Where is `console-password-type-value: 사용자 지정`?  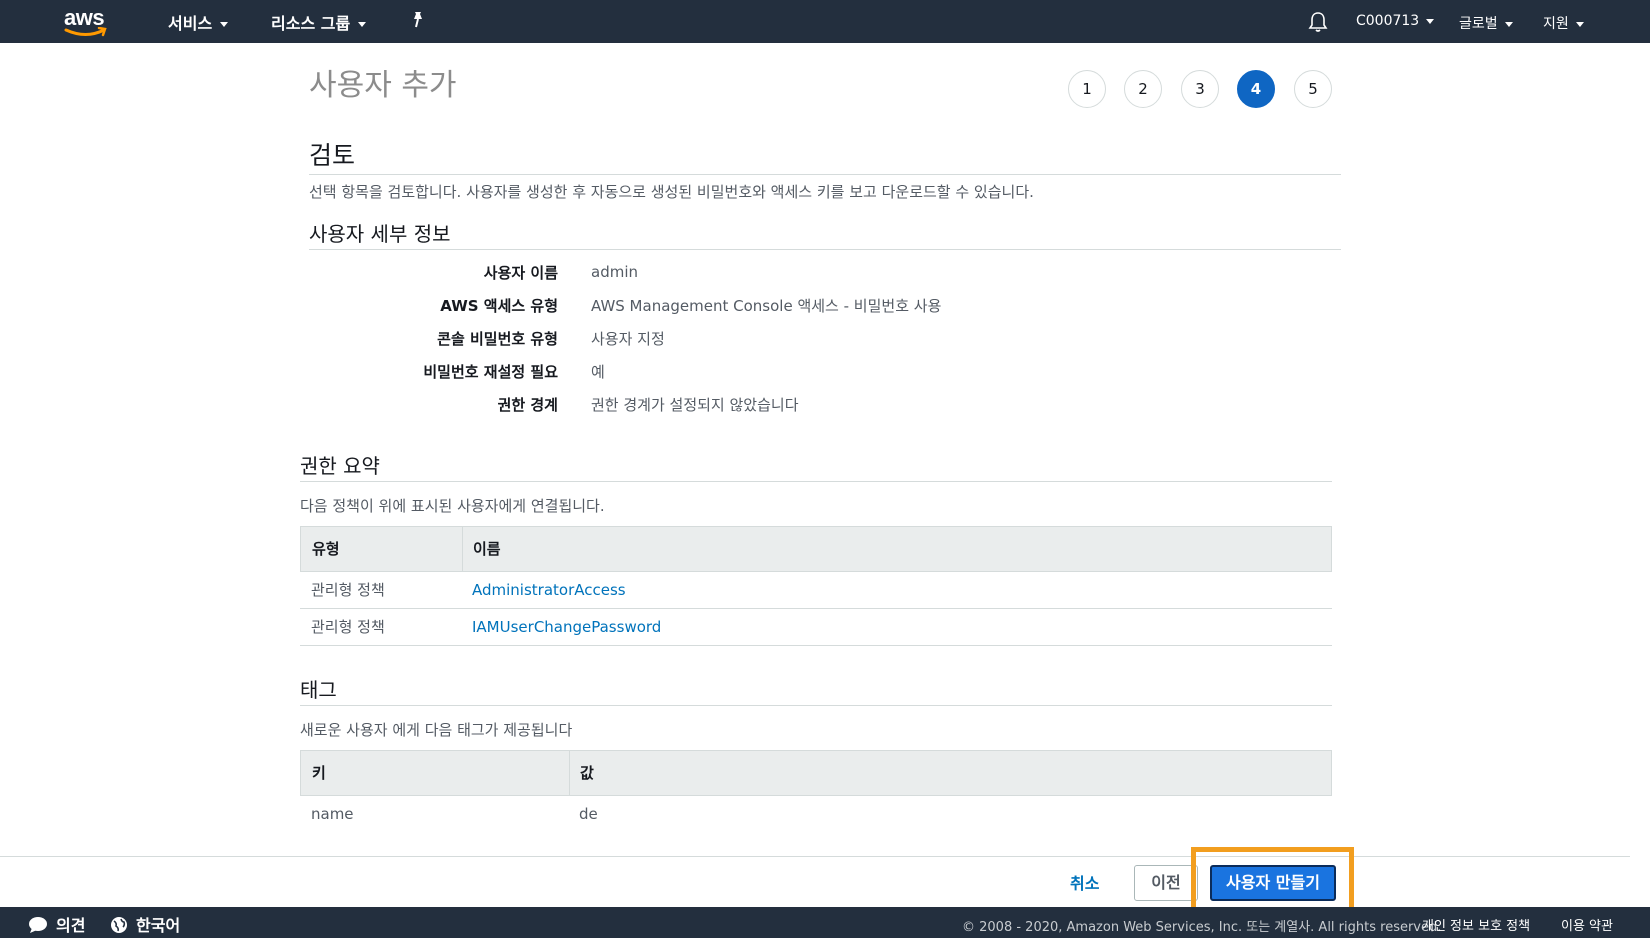
console-password-type-value: 사용자 지정 is located at coordinates (628, 339).